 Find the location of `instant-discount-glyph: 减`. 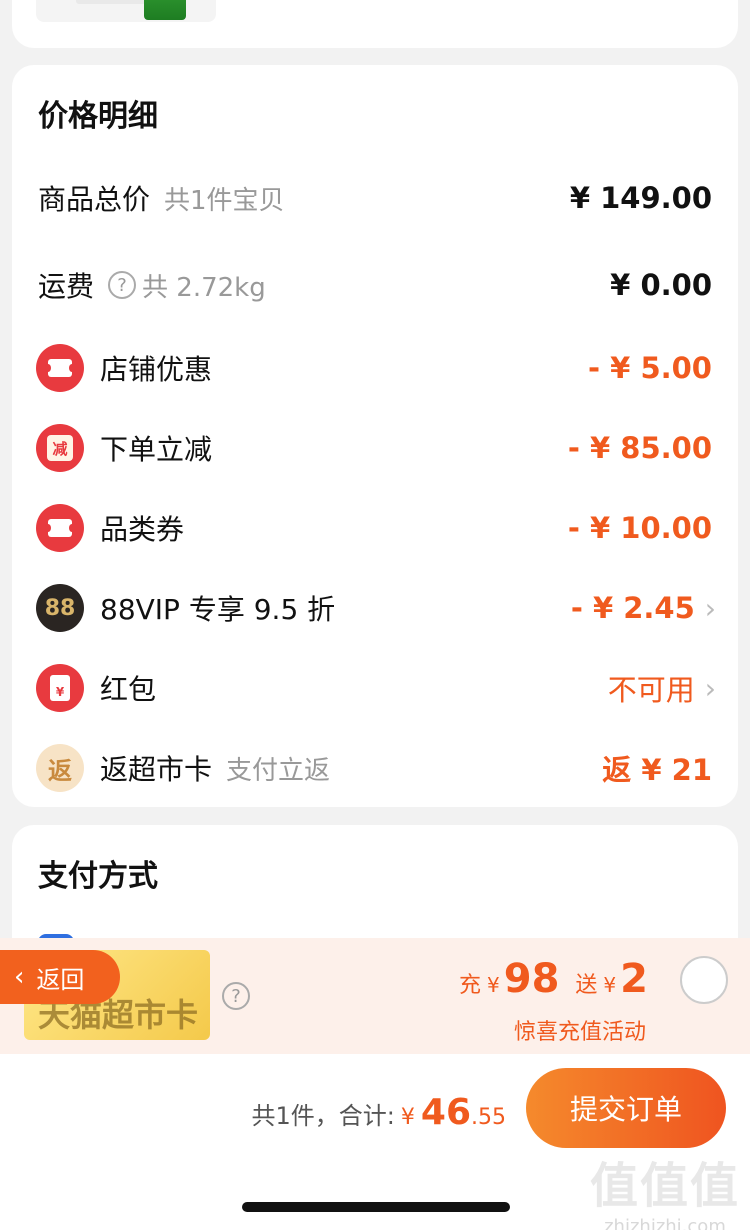

instant-discount-glyph: 减 is located at coordinates (60, 448).